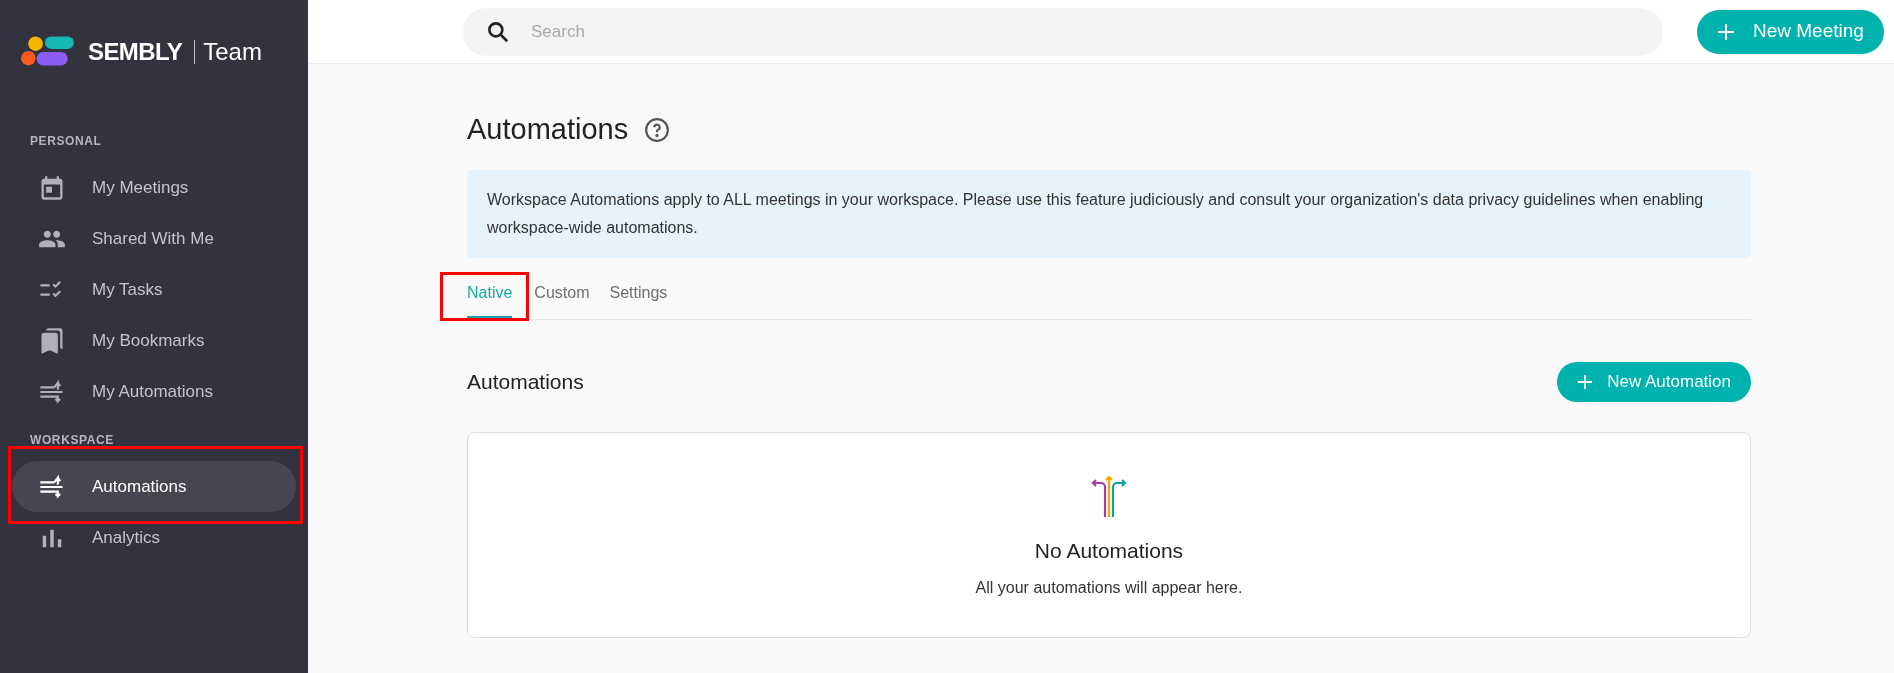 The width and height of the screenshot is (1894, 673). What do you see at coordinates (1063, 31) in the screenshot?
I see `search-field: Search` at bounding box center [1063, 31].